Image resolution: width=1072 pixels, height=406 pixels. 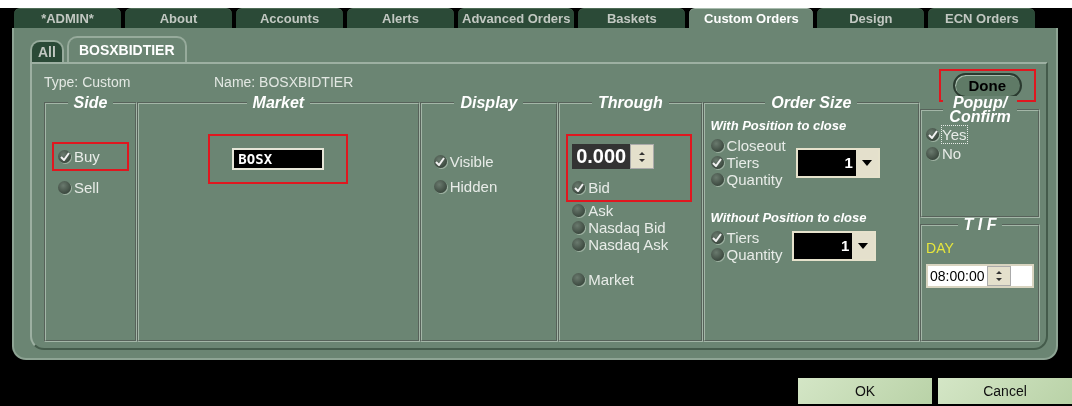 I want to click on option-label: No, so click(x=952, y=153).